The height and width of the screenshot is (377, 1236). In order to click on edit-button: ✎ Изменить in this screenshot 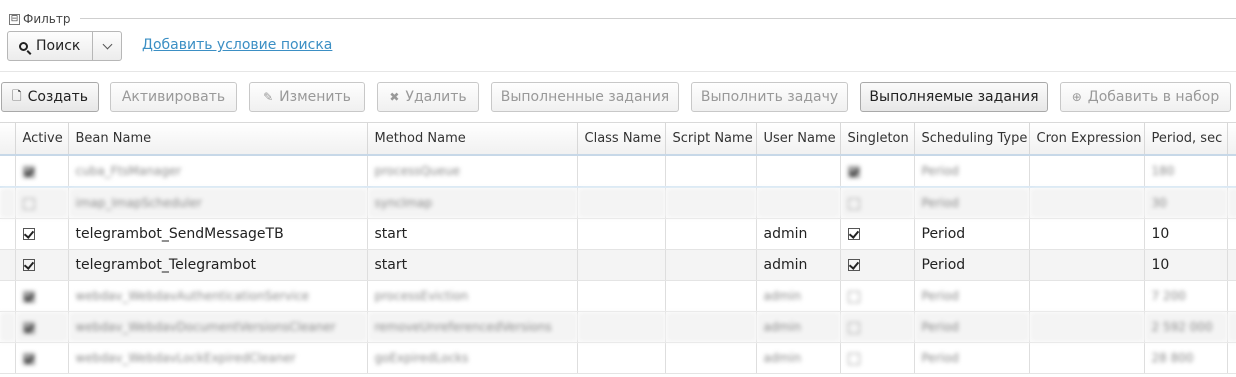, I will do `click(307, 97)`.